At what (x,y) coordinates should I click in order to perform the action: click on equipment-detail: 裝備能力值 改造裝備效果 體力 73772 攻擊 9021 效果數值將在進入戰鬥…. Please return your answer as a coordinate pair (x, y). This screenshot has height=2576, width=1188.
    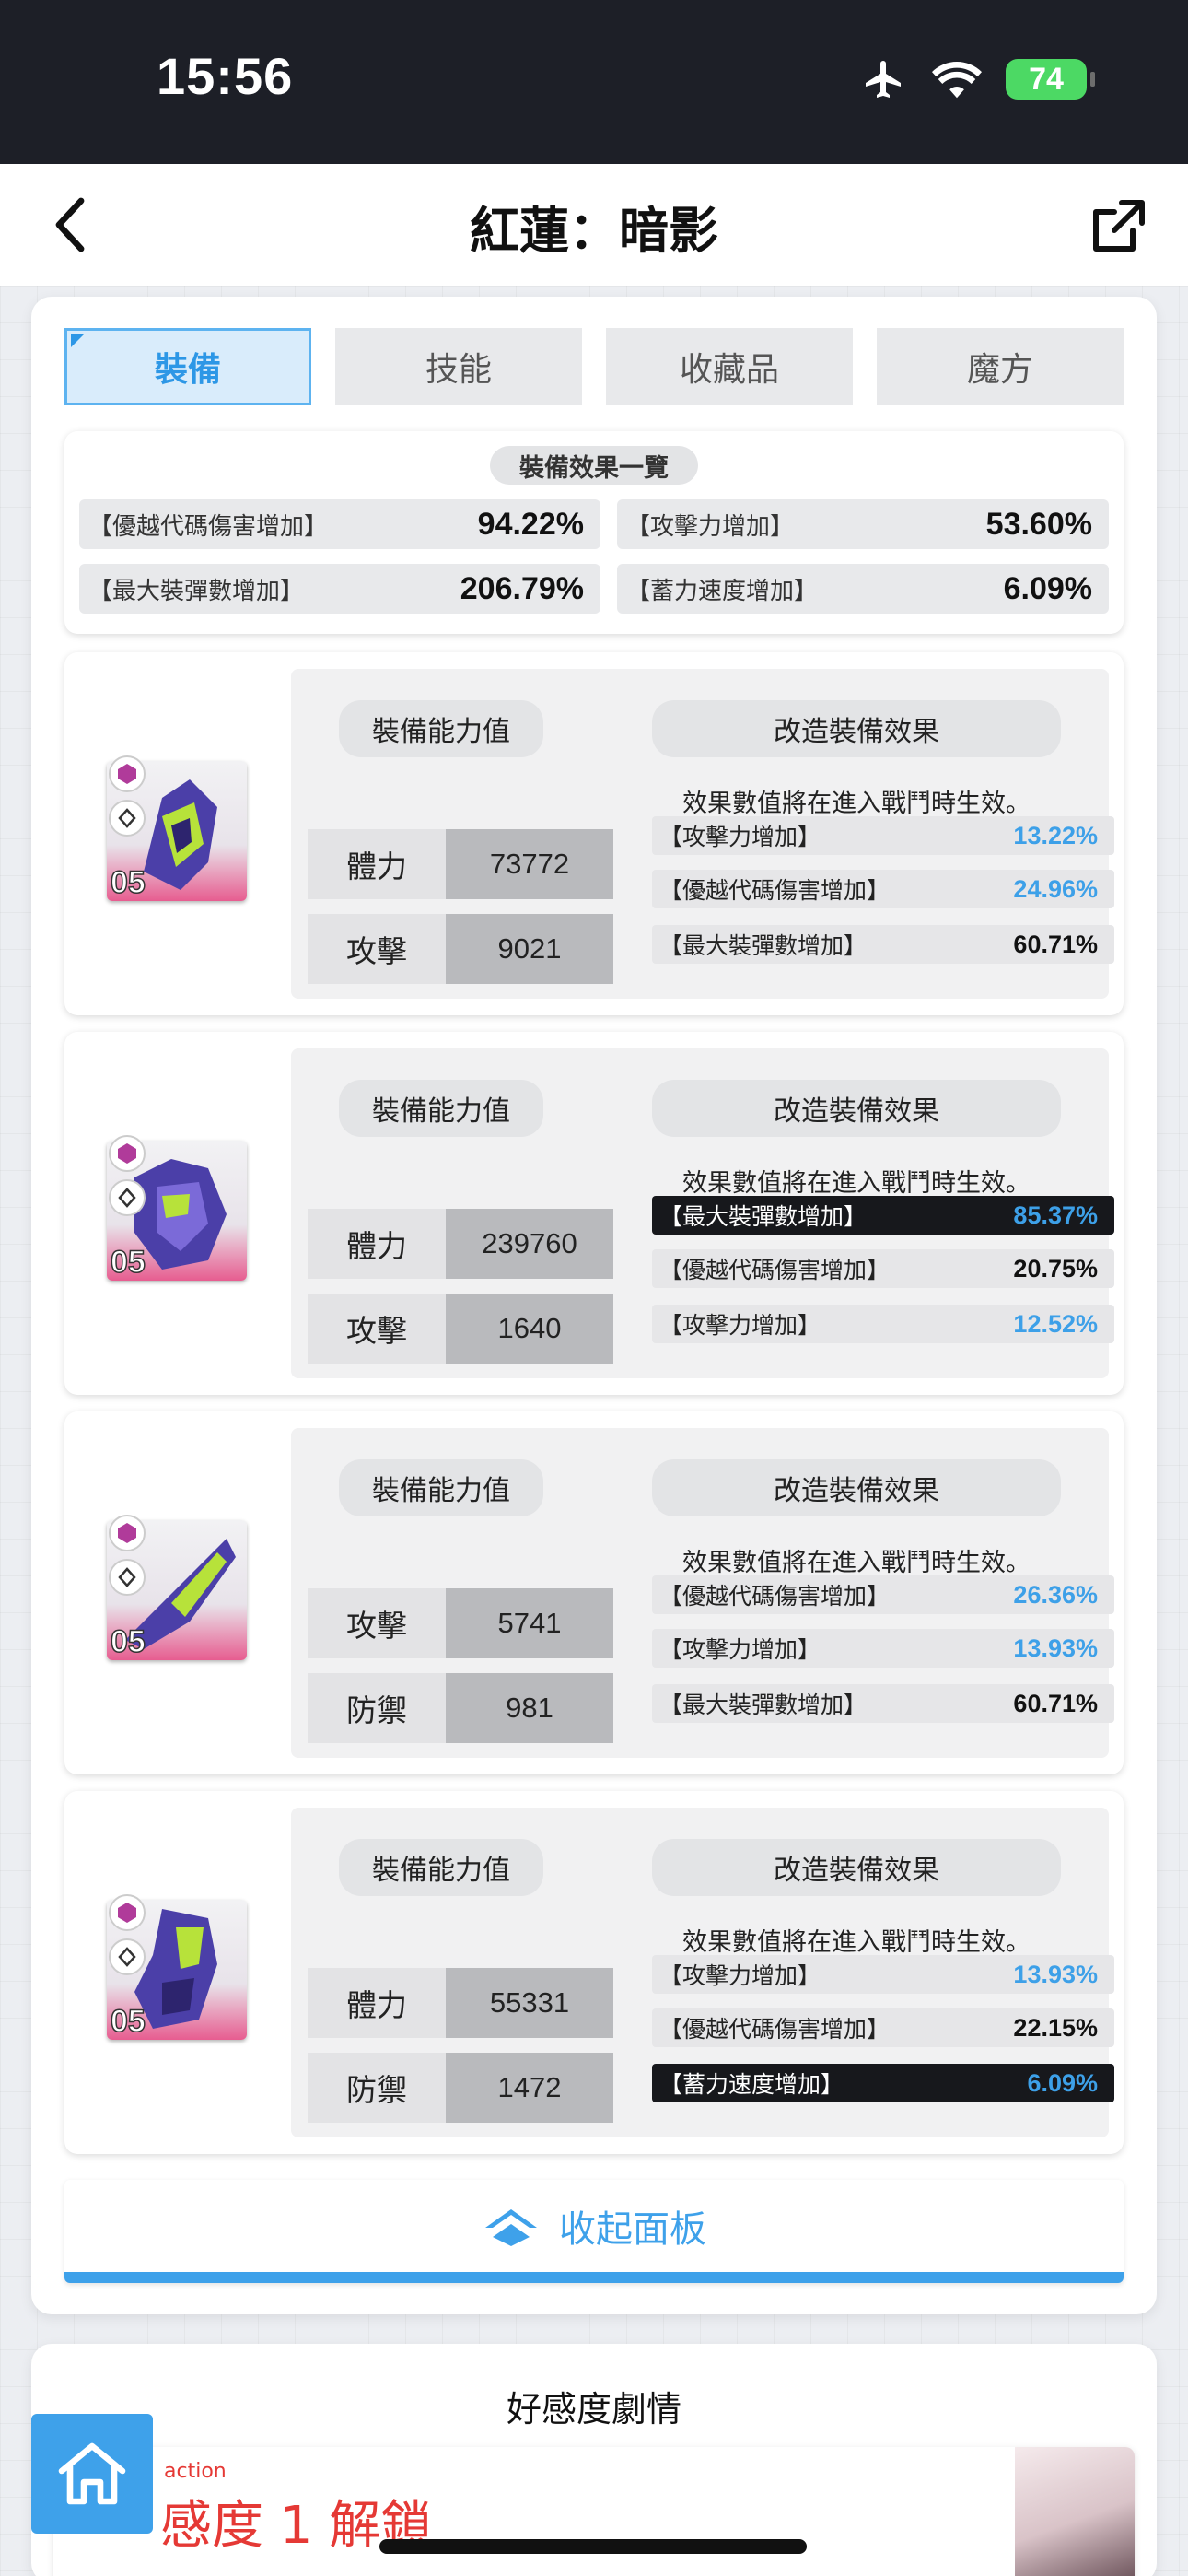
    Looking at the image, I should click on (702, 834).